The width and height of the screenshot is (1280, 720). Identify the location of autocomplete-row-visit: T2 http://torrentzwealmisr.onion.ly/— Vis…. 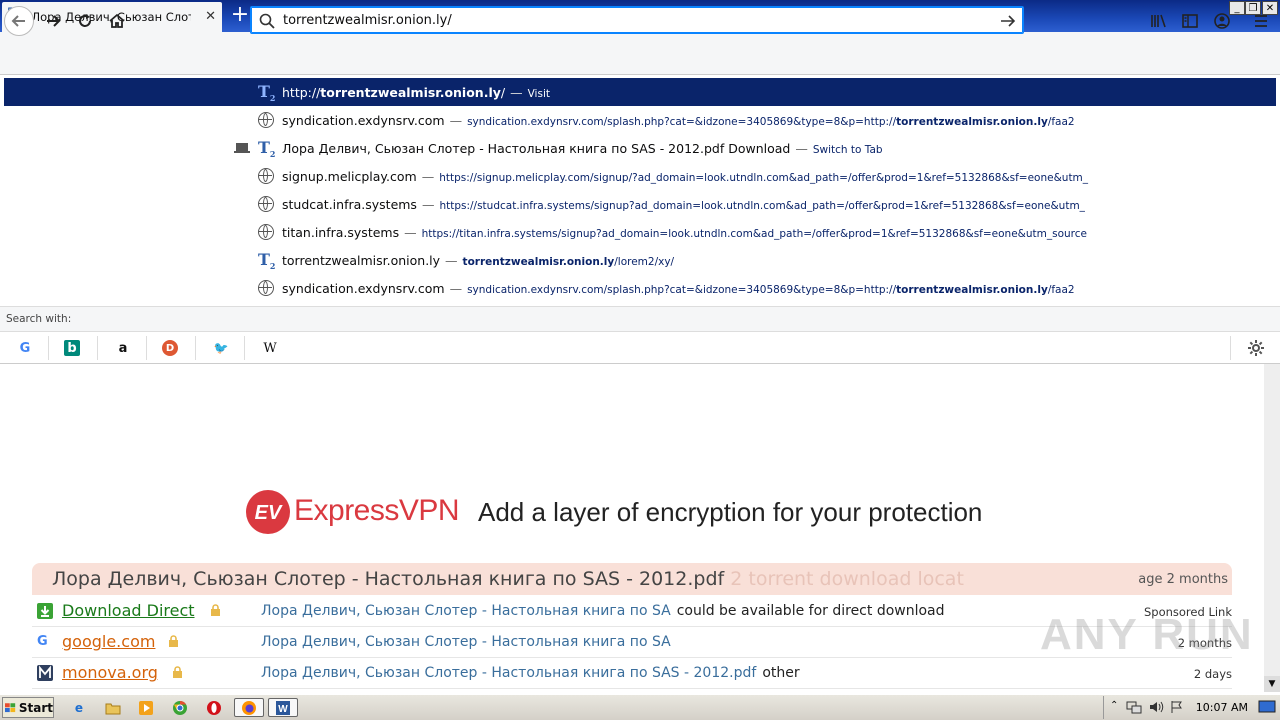
(640, 92).